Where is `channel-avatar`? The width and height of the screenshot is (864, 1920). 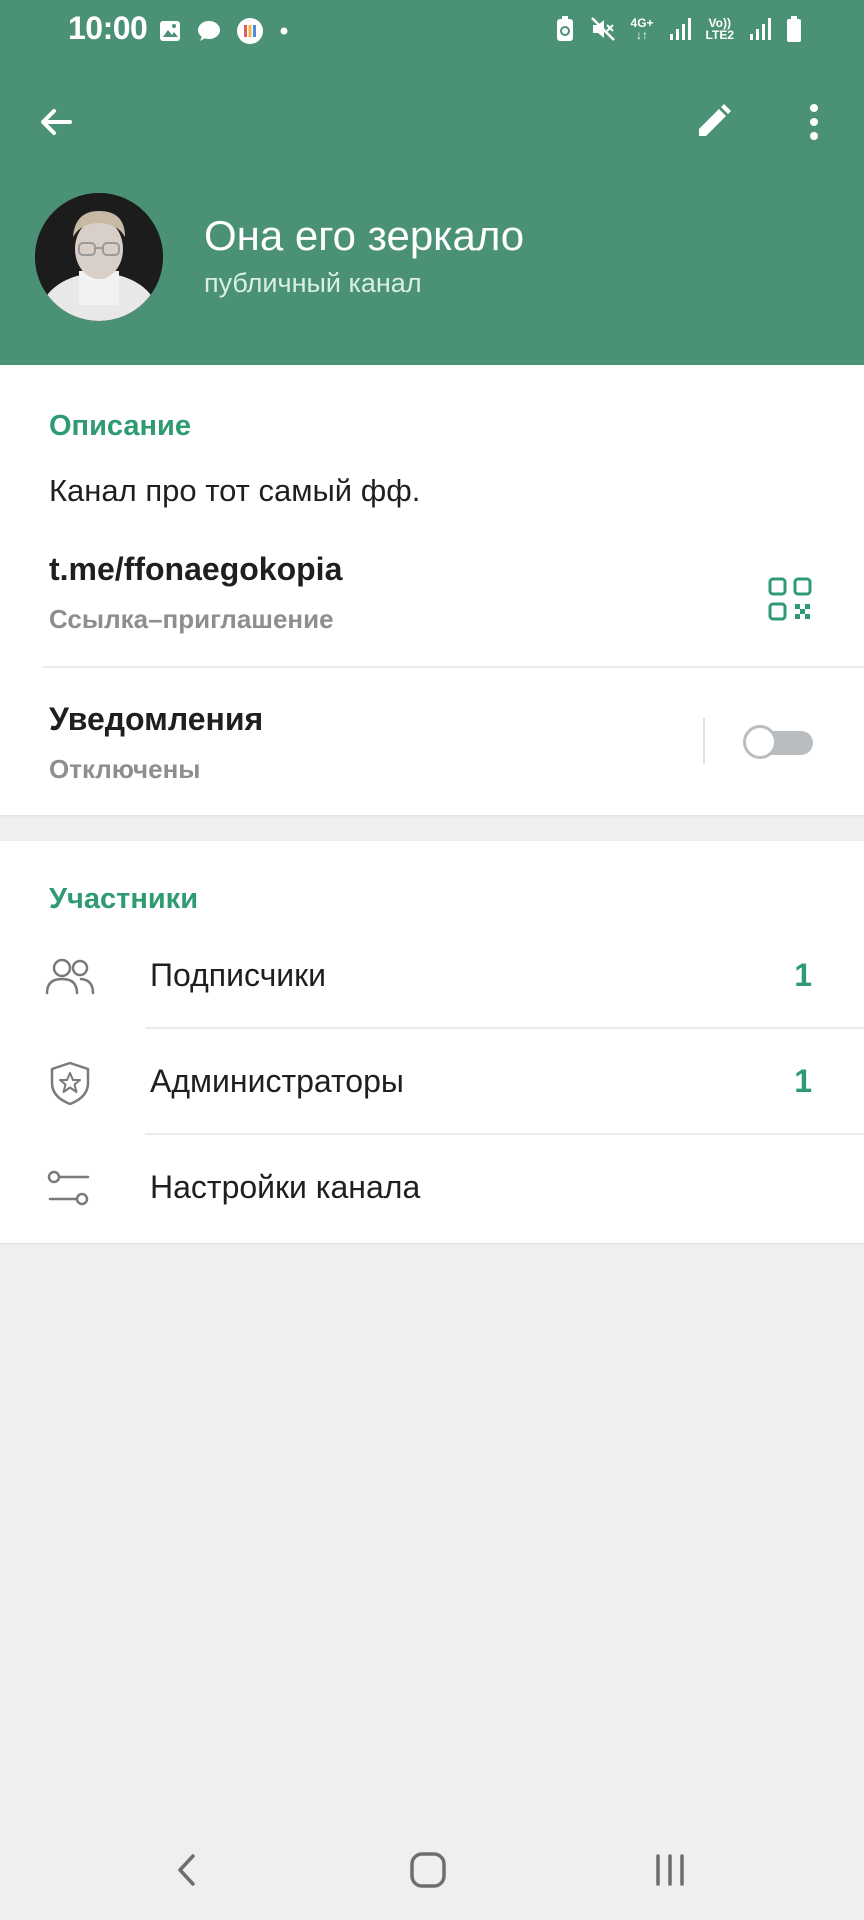 channel-avatar is located at coordinates (99, 257).